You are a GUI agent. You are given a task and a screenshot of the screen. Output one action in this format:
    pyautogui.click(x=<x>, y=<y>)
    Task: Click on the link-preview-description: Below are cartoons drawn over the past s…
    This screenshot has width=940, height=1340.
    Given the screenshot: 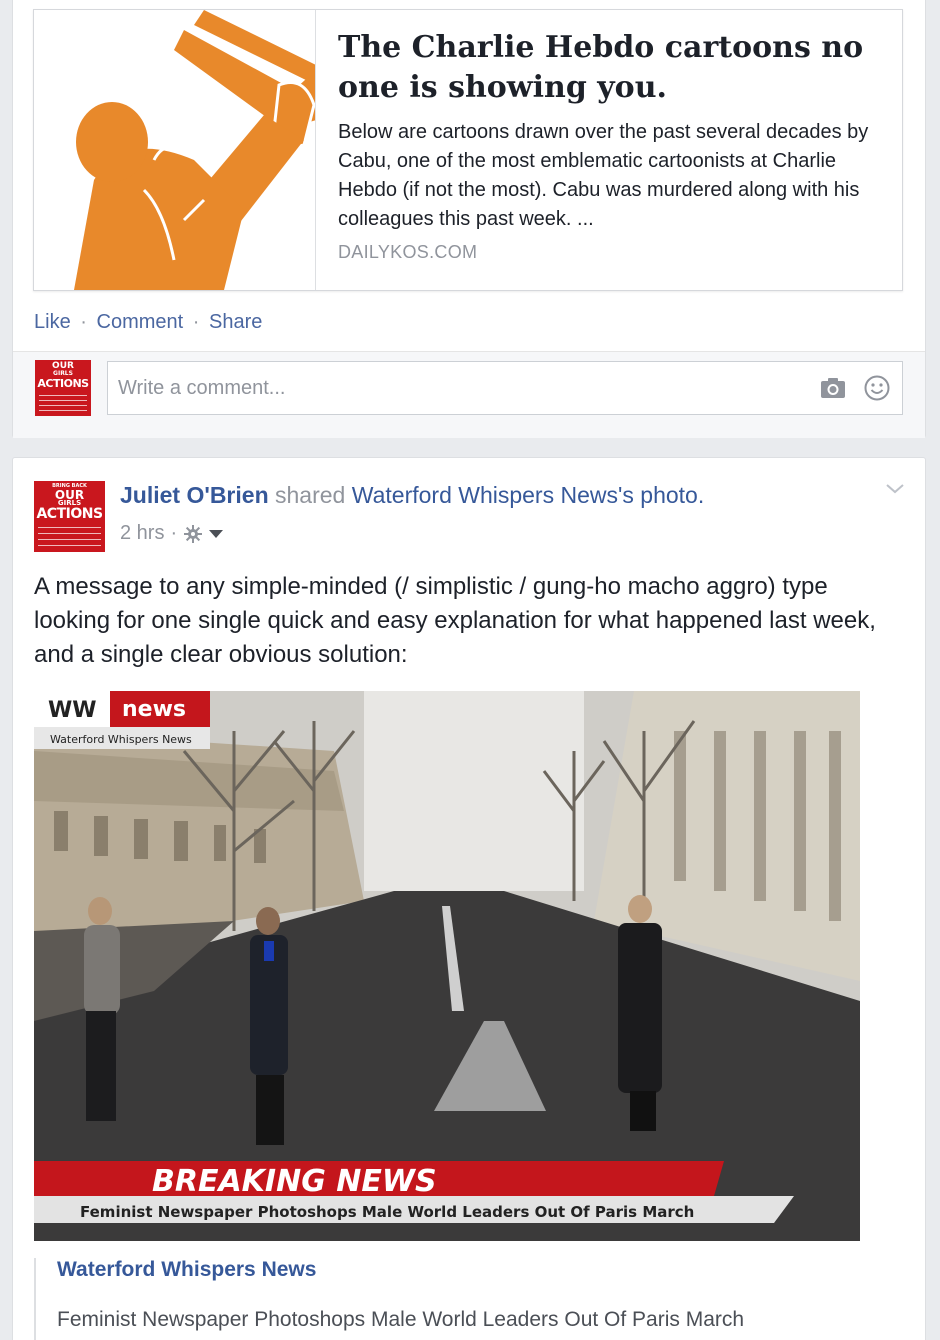 What is the action you would take?
    pyautogui.click(x=603, y=175)
    